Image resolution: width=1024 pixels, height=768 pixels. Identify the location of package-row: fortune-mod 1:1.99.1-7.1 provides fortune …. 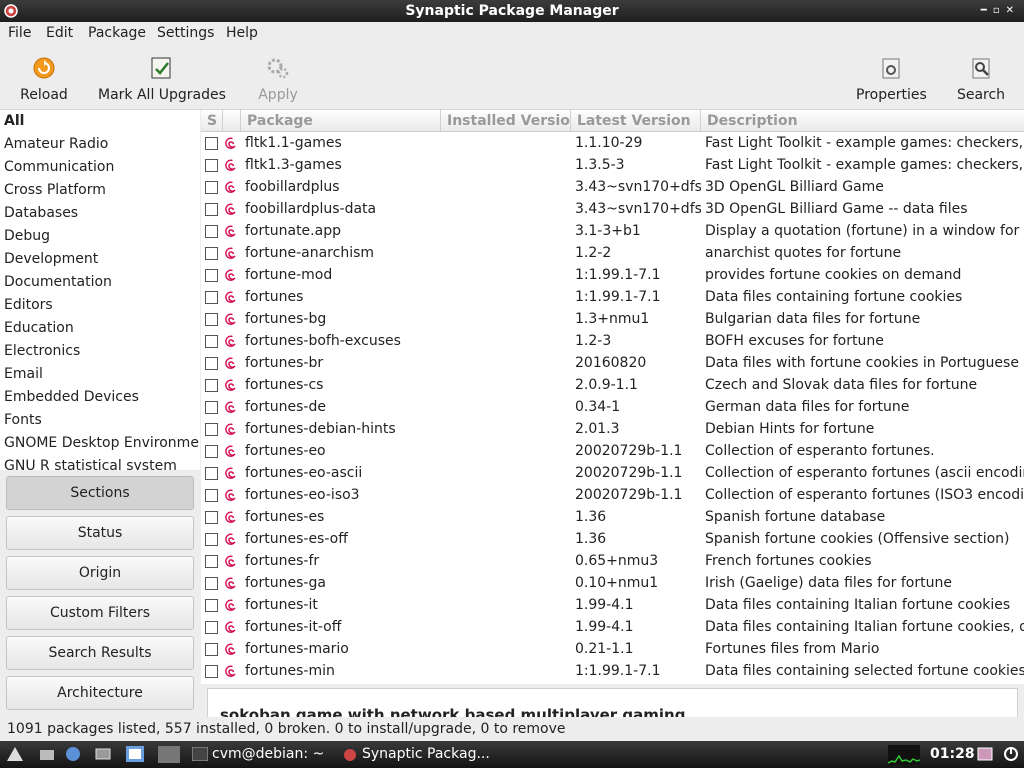
(612, 275).